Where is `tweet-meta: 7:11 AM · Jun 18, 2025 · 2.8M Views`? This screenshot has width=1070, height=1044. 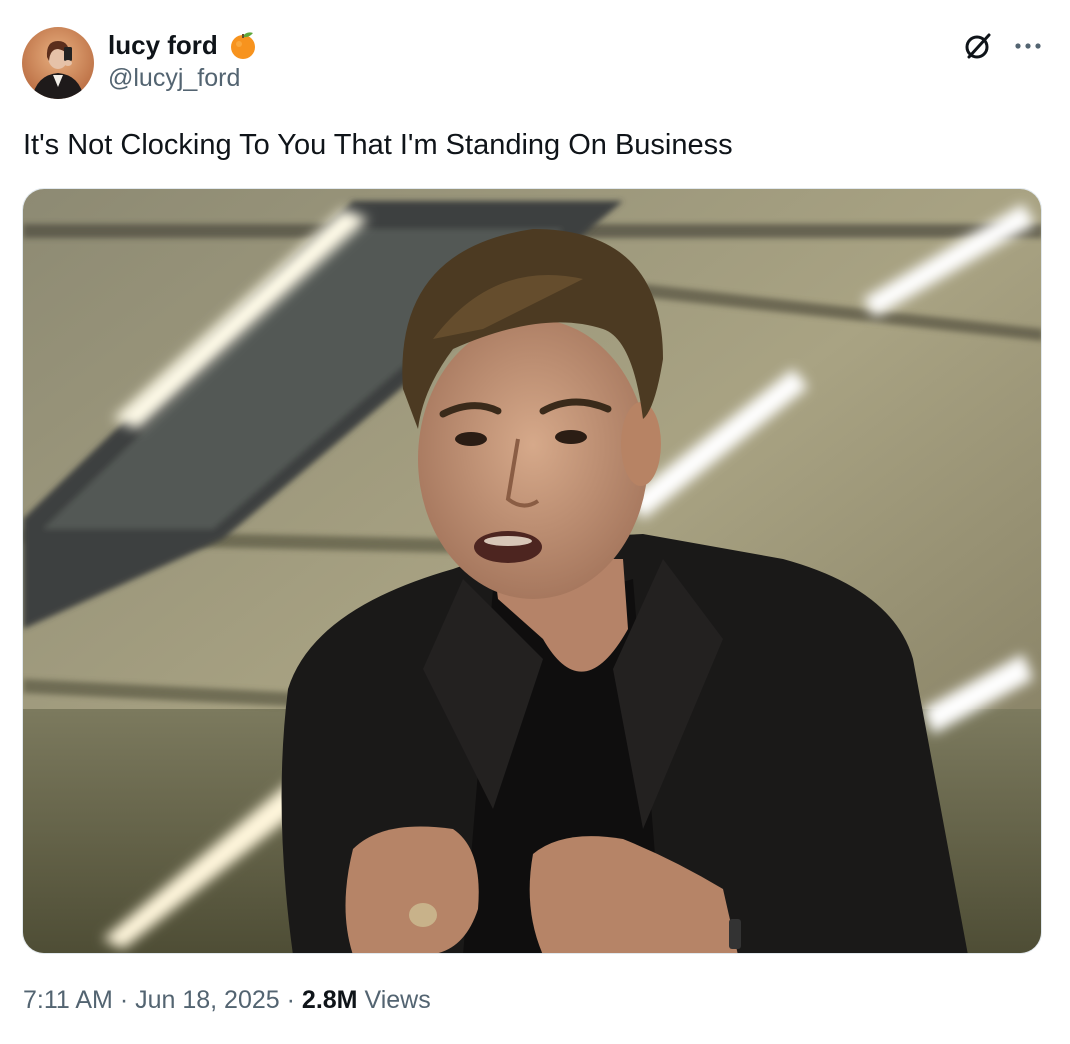 tweet-meta: 7:11 AM · Jun 18, 2025 · 2.8M Views is located at coordinates (227, 1000).